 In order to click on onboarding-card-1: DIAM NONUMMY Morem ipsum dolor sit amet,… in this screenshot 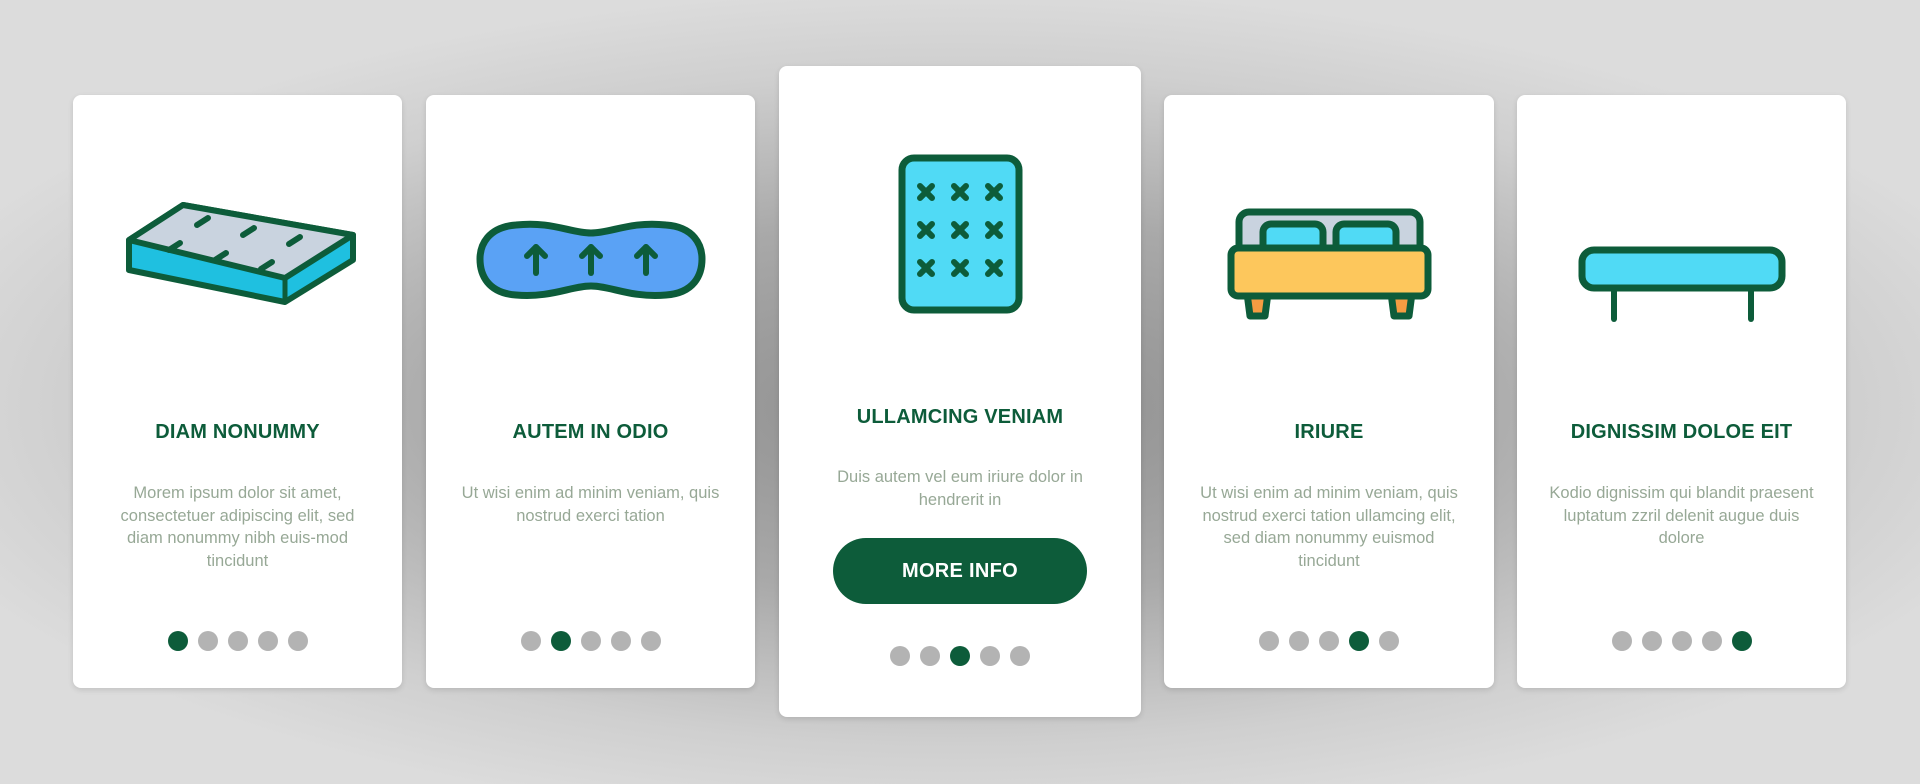, I will do `click(237, 391)`.